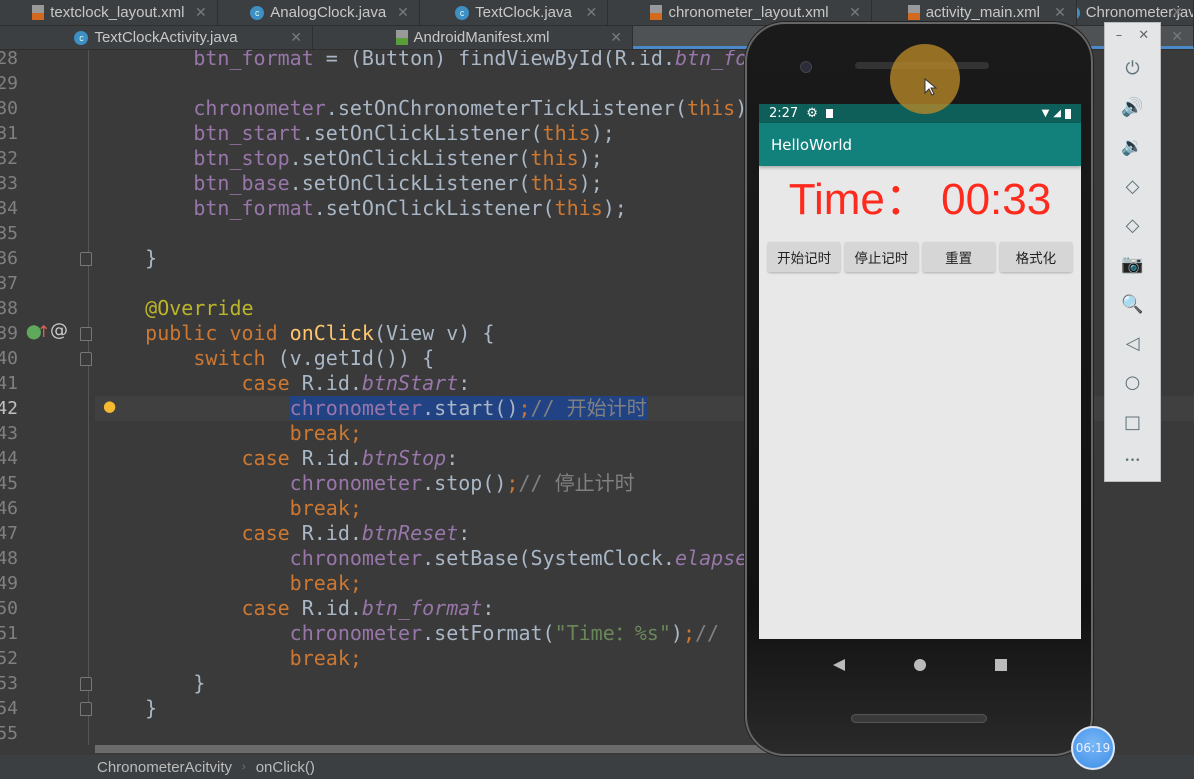 The image size is (1194, 779). What do you see at coordinates (372, 408) in the screenshot?
I see `code-line: chronometer.start();// 开始计时` at bounding box center [372, 408].